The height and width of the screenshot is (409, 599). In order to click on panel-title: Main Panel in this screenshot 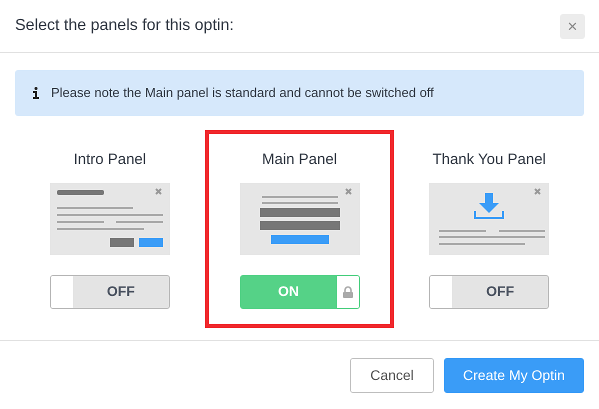, I will do `click(300, 160)`.